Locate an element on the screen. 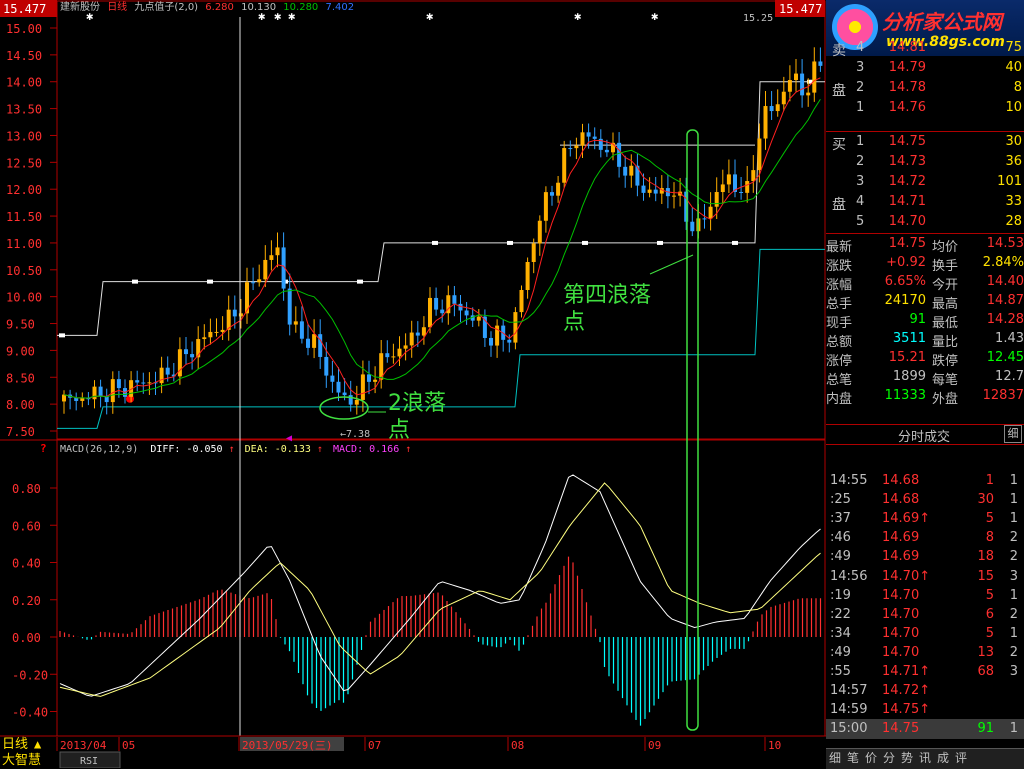  orderbook-price: 14.78 is located at coordinates (907, 87).